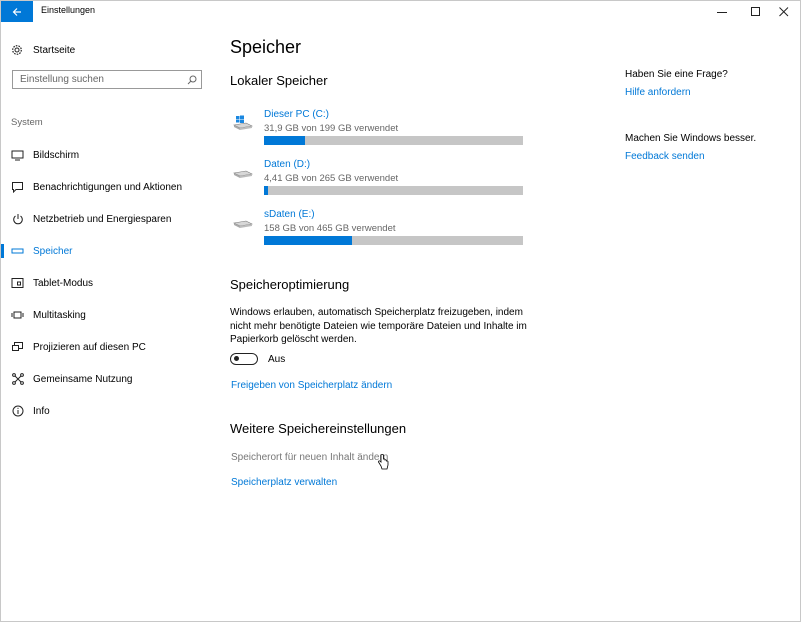 The image size is (801, 622). Describe the element at coordinates (89, 347) in the screenshot. I see `sidebar-item-label: Projizieren auf diesen PC` at that location.